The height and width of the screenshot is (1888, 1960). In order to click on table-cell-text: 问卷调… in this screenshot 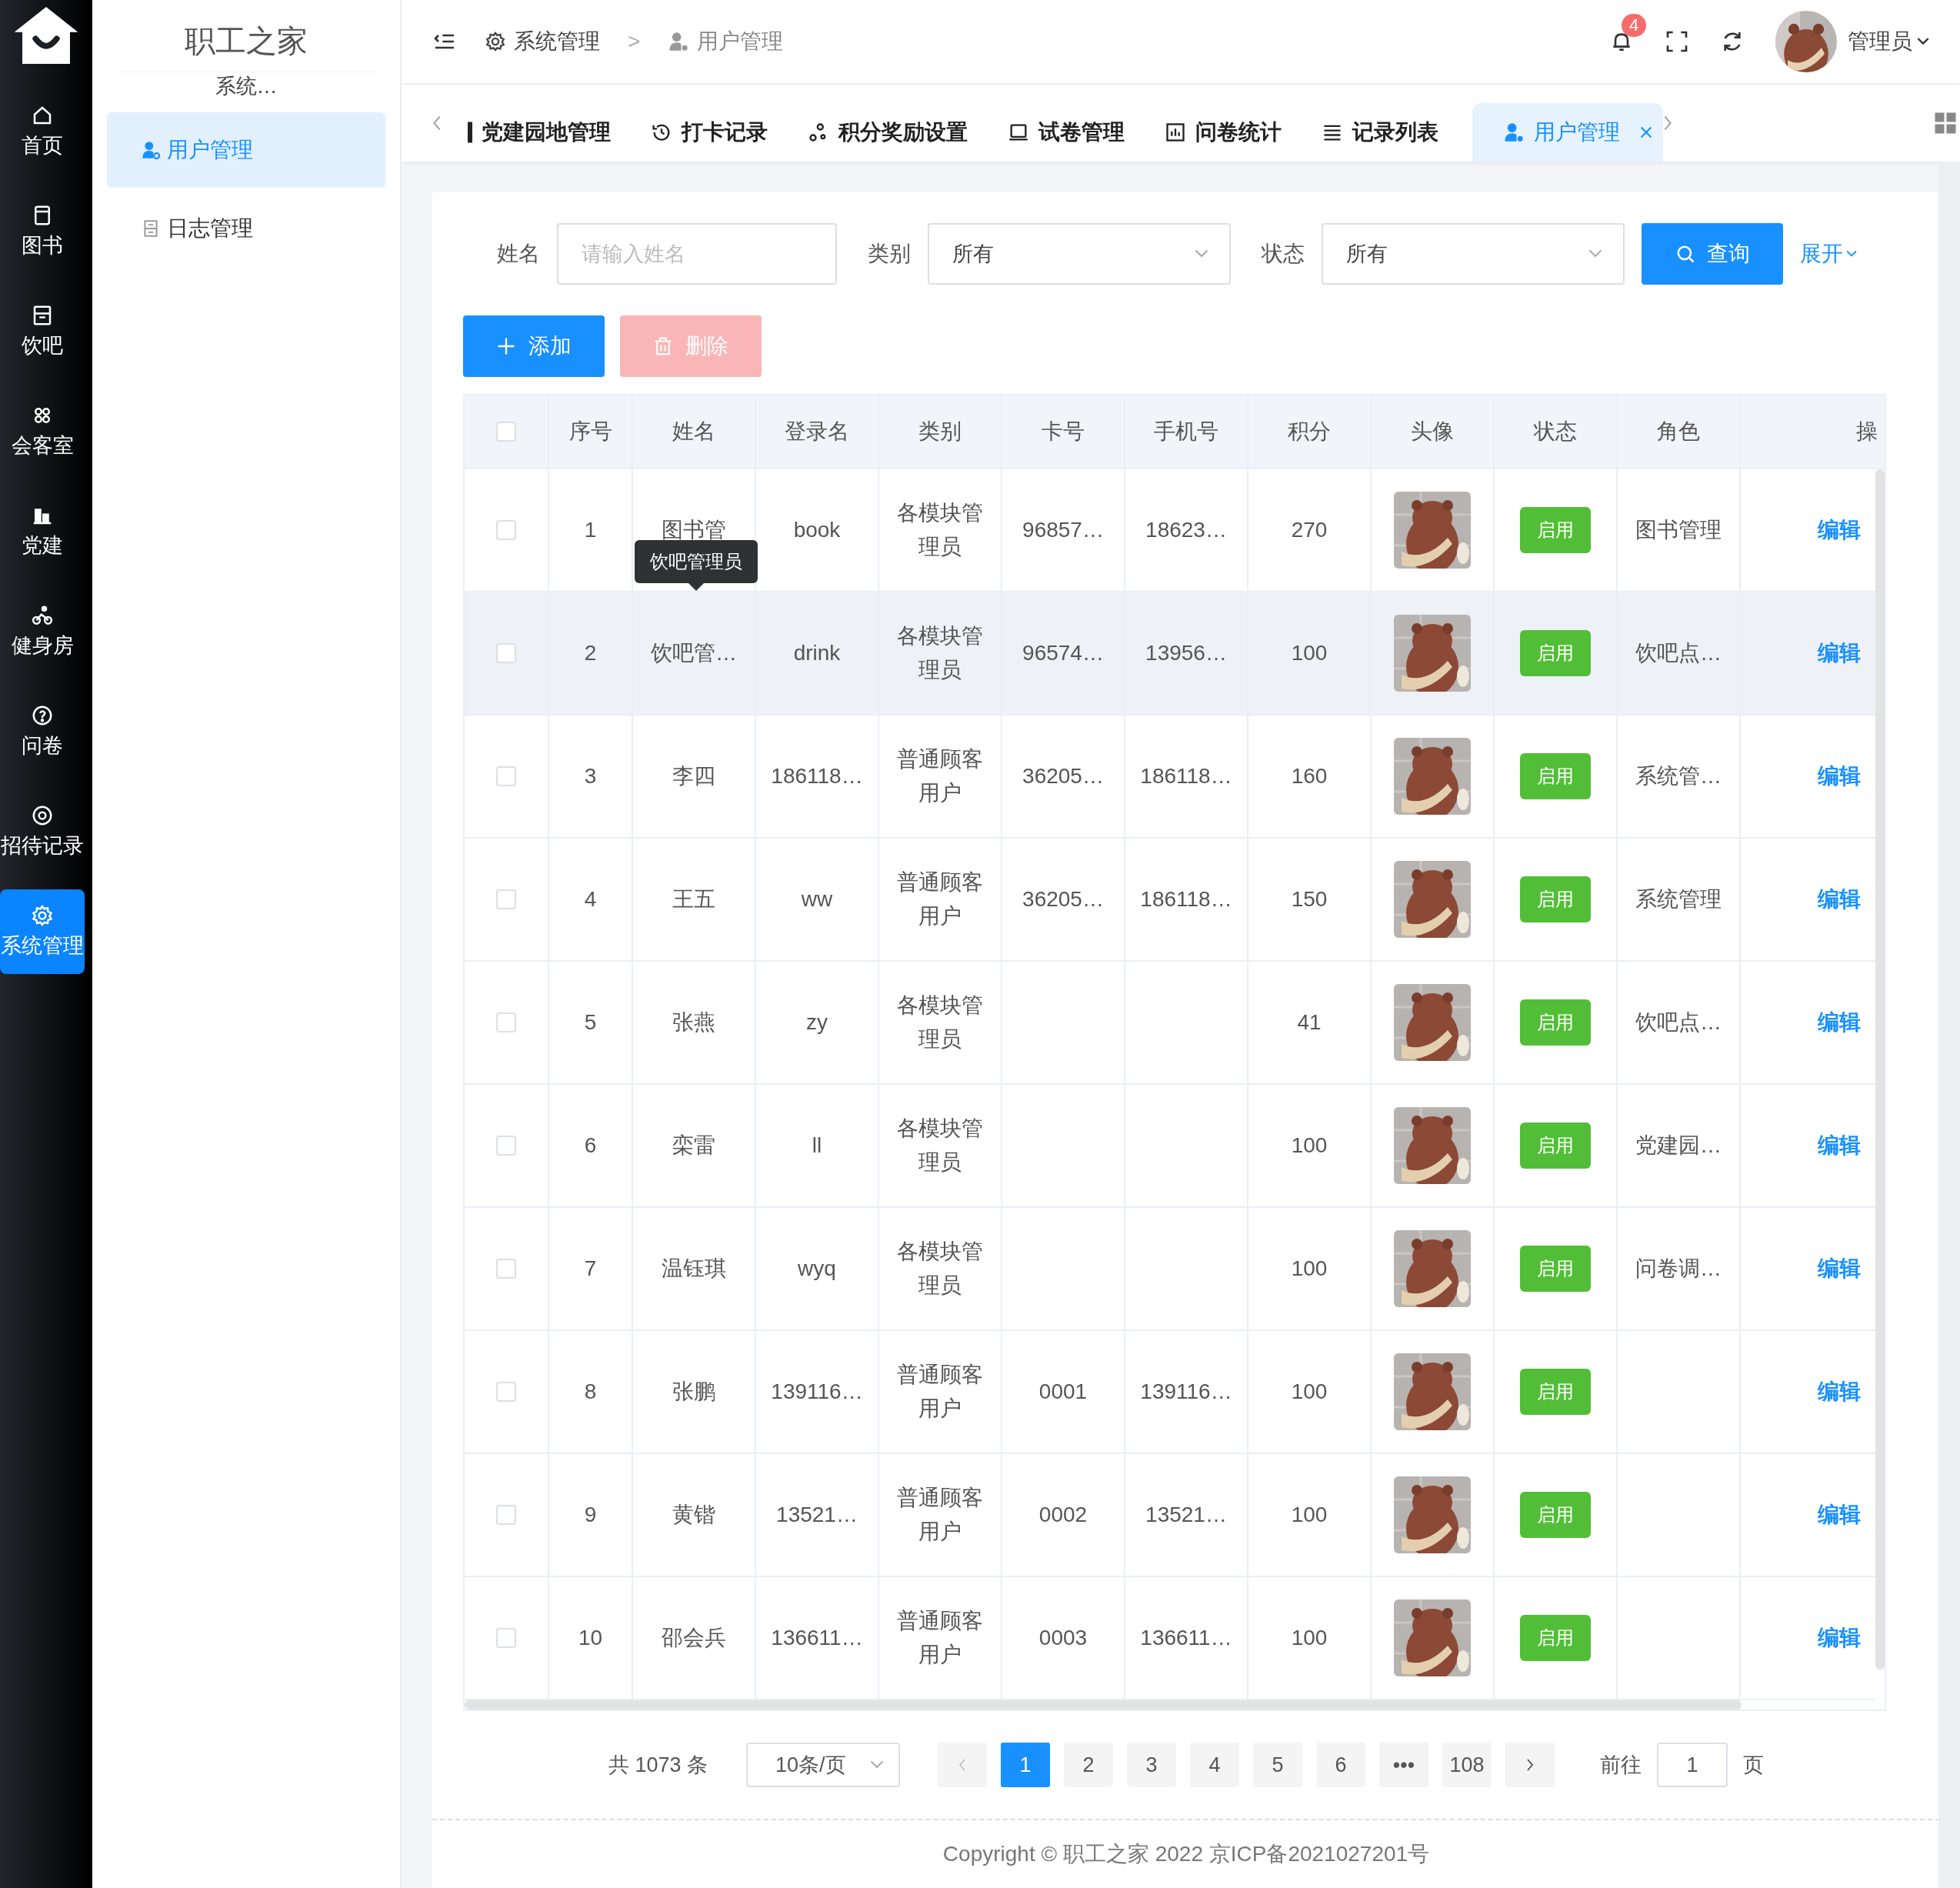, I will do `click(1679, 1269)`.